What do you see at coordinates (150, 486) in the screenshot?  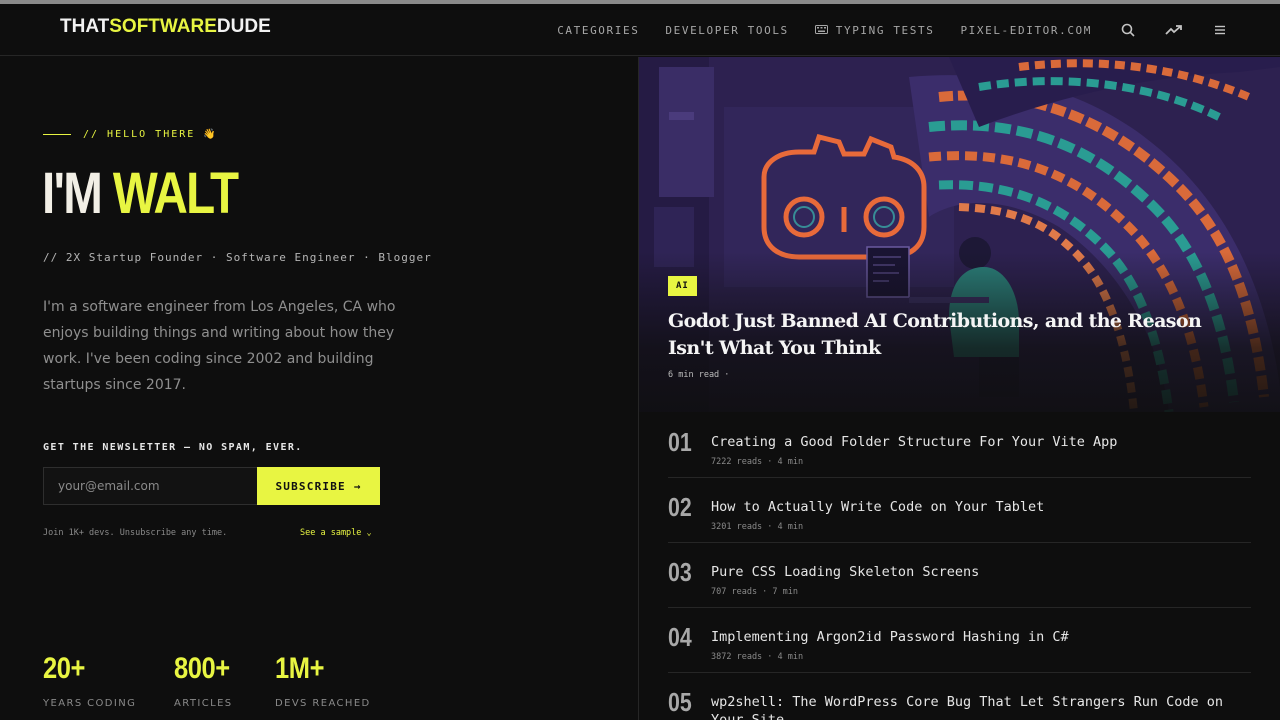 I see `newsletter-email-input` at bounding box center [150, 486].